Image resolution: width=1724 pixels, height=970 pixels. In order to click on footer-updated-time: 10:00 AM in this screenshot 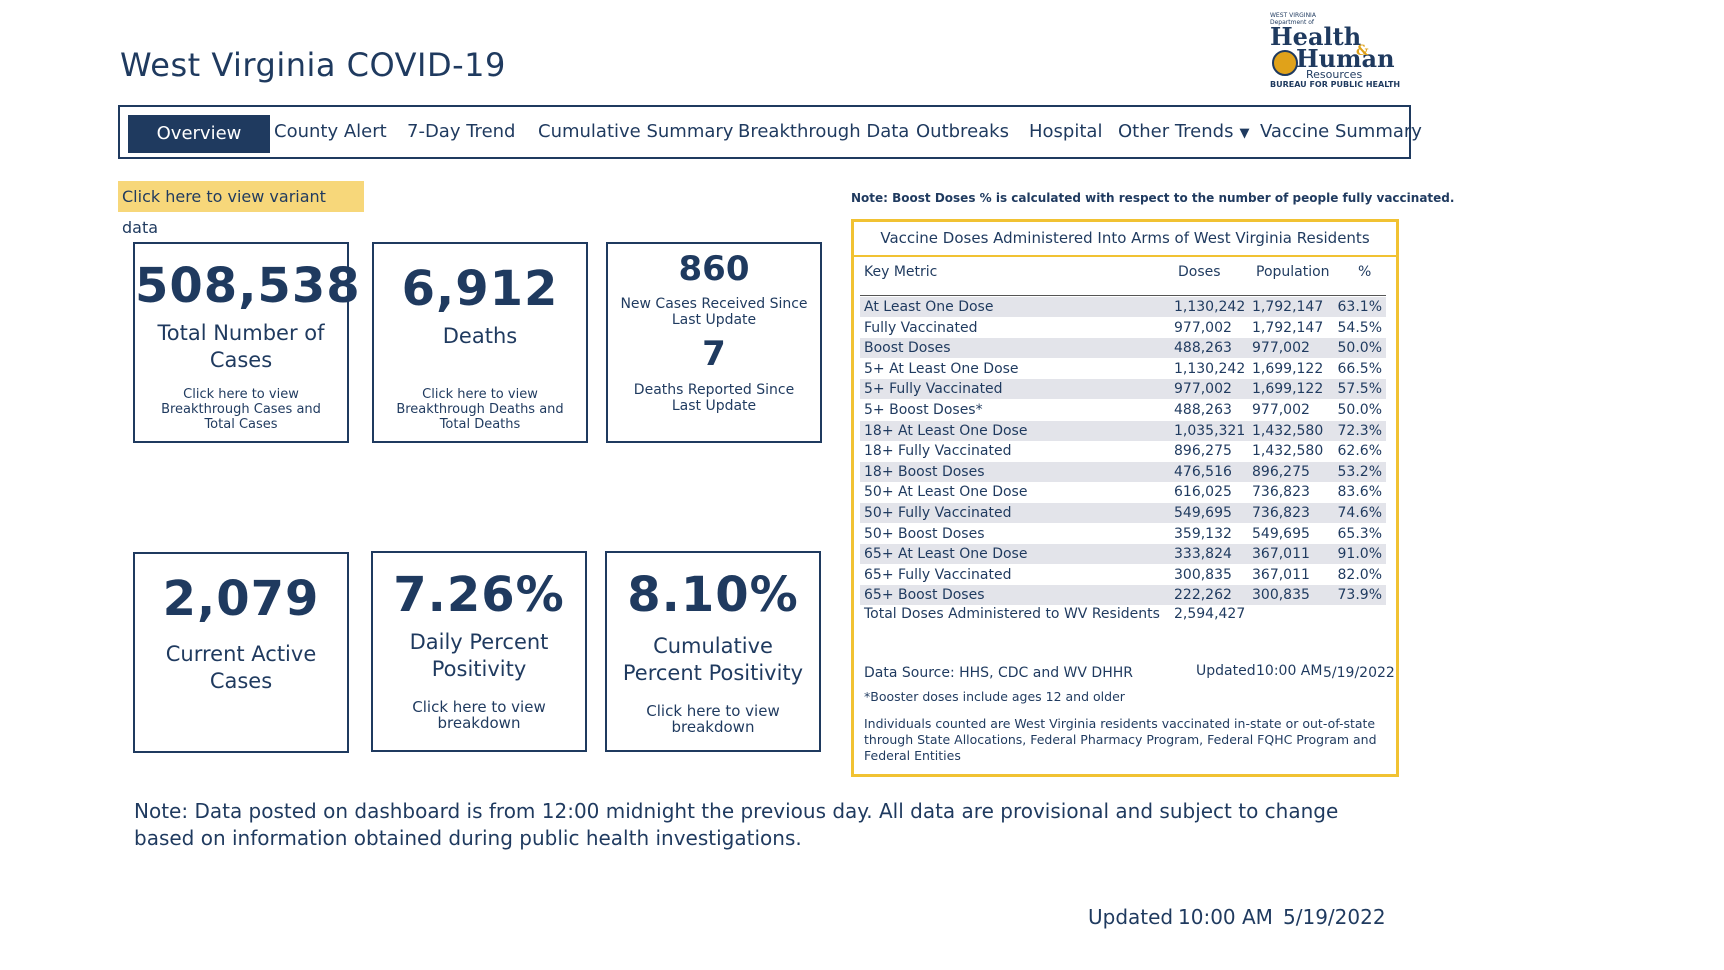, I will do `click(1225, 917)`.